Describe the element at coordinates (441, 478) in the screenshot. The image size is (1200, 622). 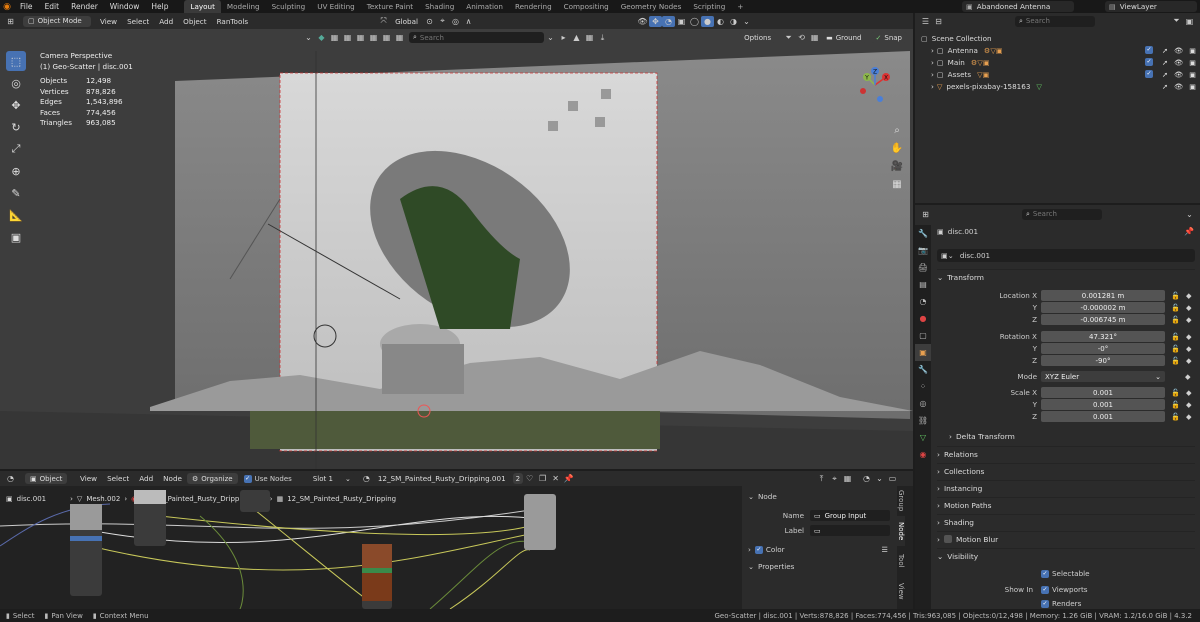
I see `material-name-field: 12_SM_Painted_Rusty_Dripping.001` at that location.